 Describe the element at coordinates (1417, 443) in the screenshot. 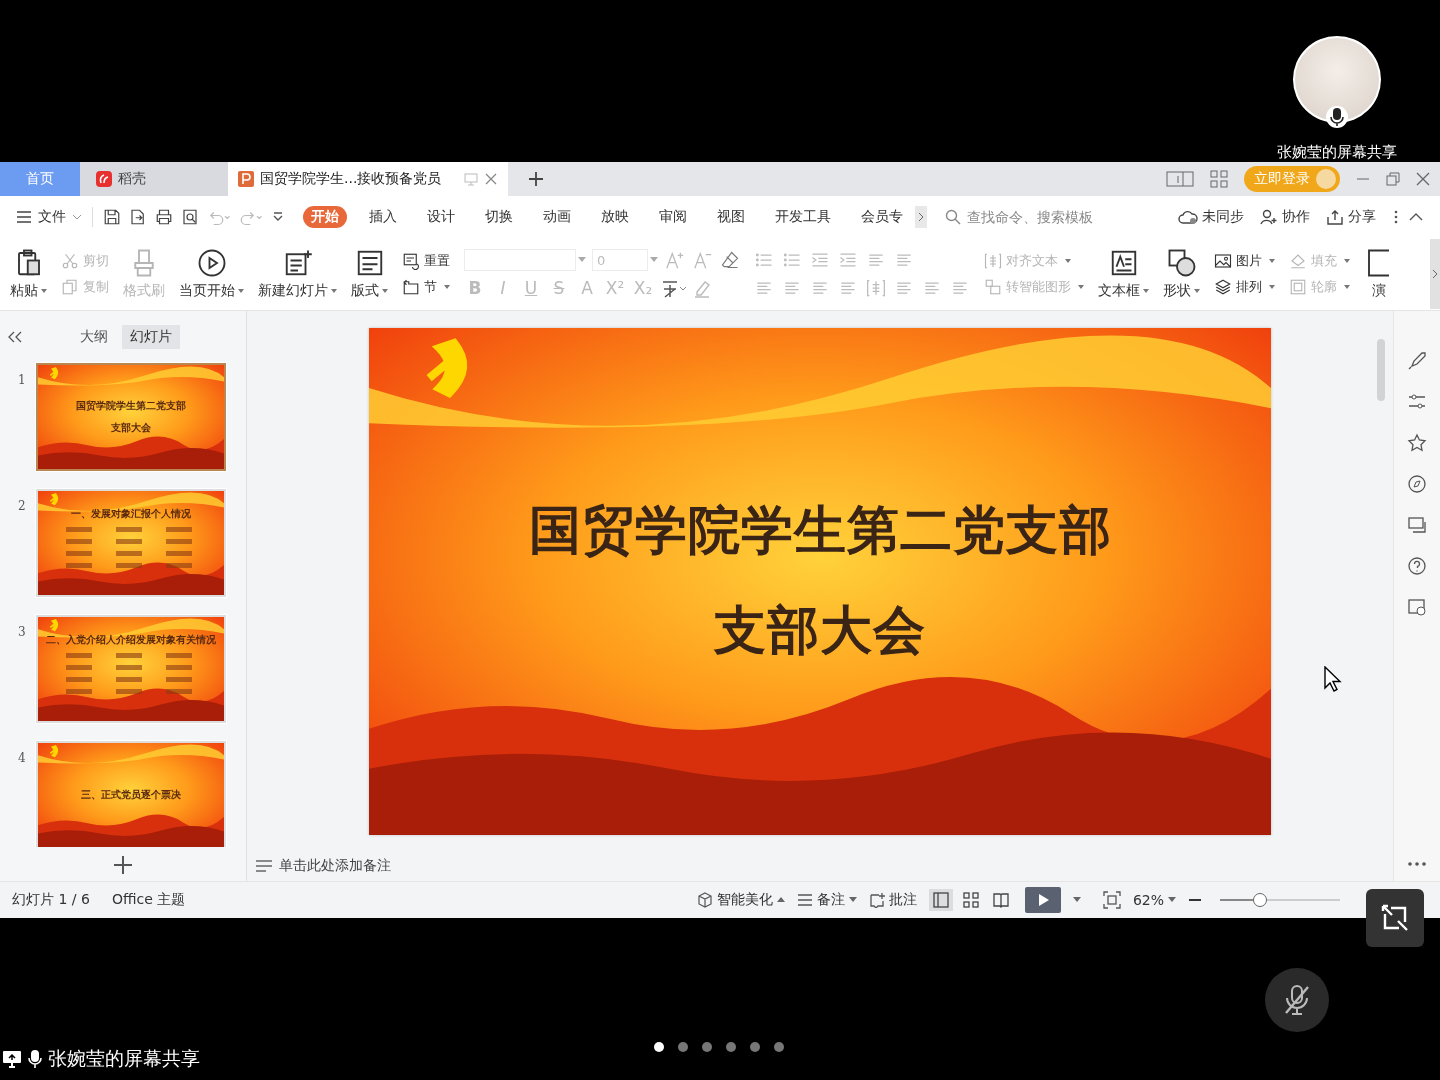

I see `star-icon` at that location.